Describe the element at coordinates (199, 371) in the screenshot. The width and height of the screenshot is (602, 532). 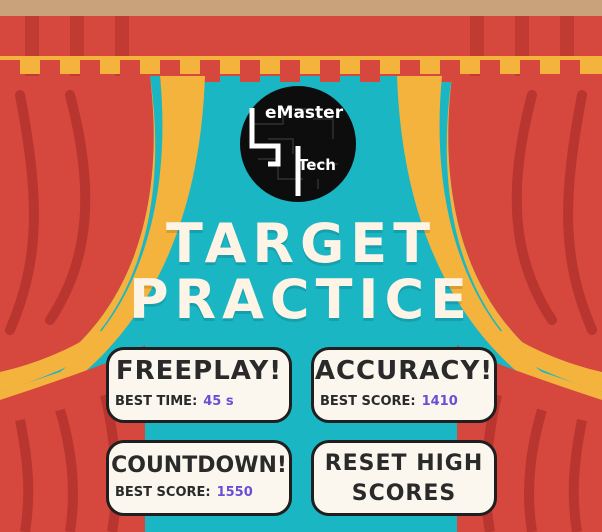
I see `freeplay-label: FREEPLAY!` at that location.